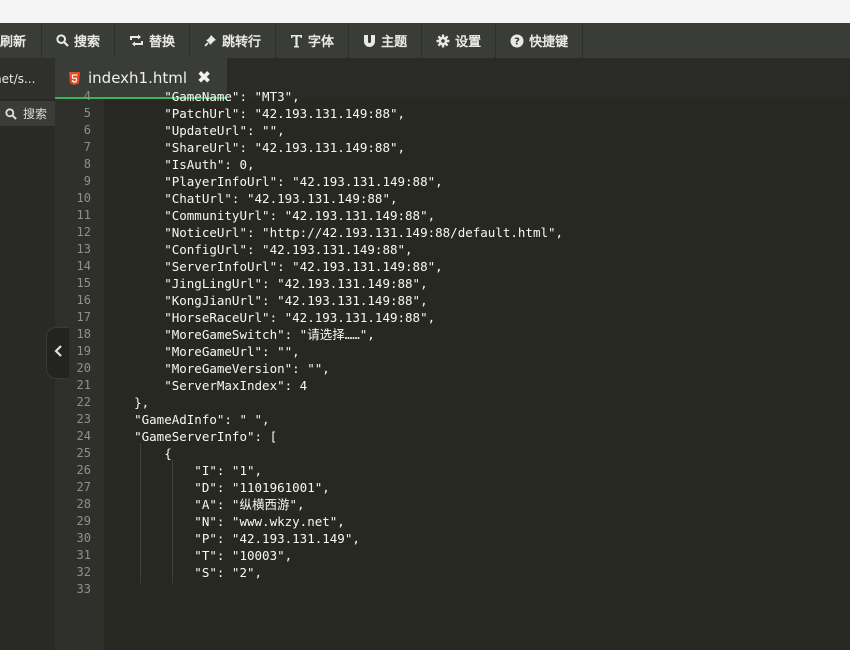  What do you see at coordinates (87, 181) in the screenshot?
I see `line-number: 9` at bounding box center [87, 181].